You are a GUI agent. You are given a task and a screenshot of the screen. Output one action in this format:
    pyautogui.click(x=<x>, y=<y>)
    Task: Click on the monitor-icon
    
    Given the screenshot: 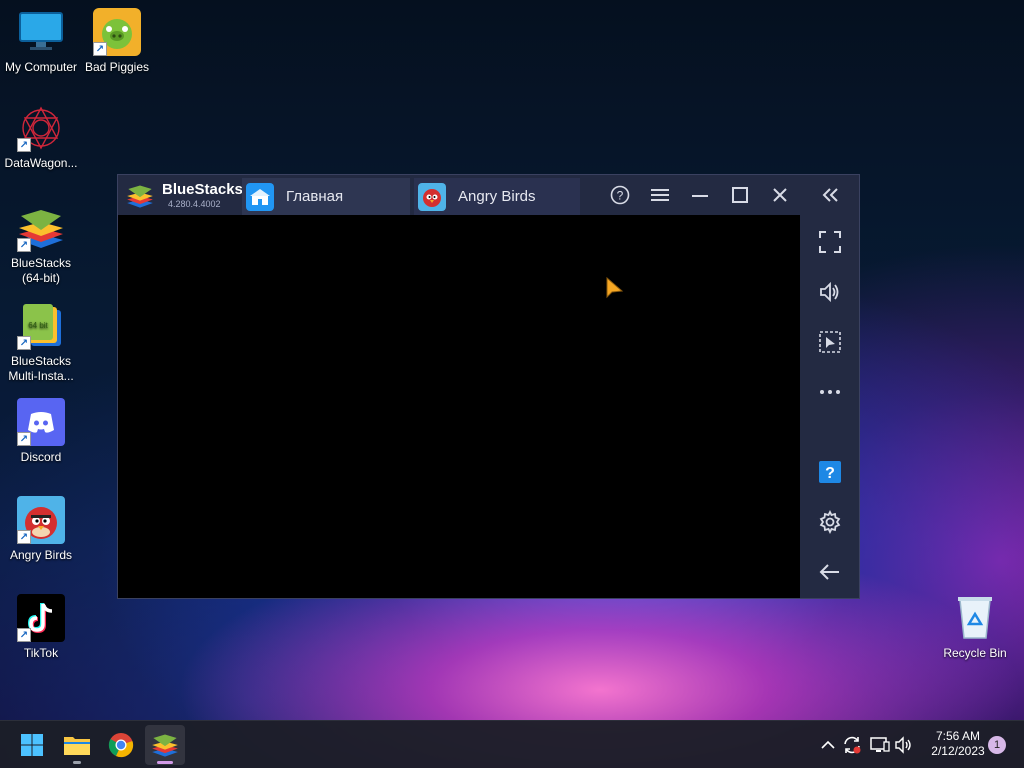 What is the action you would take?
    pyautogui.click(x=41, y=32)
    